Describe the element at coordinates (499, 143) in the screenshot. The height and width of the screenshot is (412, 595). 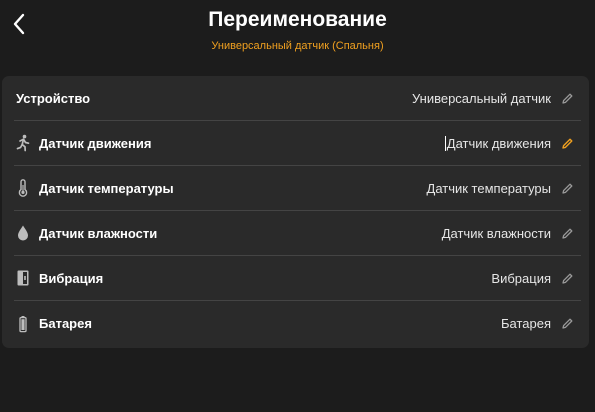
I see `name-value: Датчик движения` at that location.